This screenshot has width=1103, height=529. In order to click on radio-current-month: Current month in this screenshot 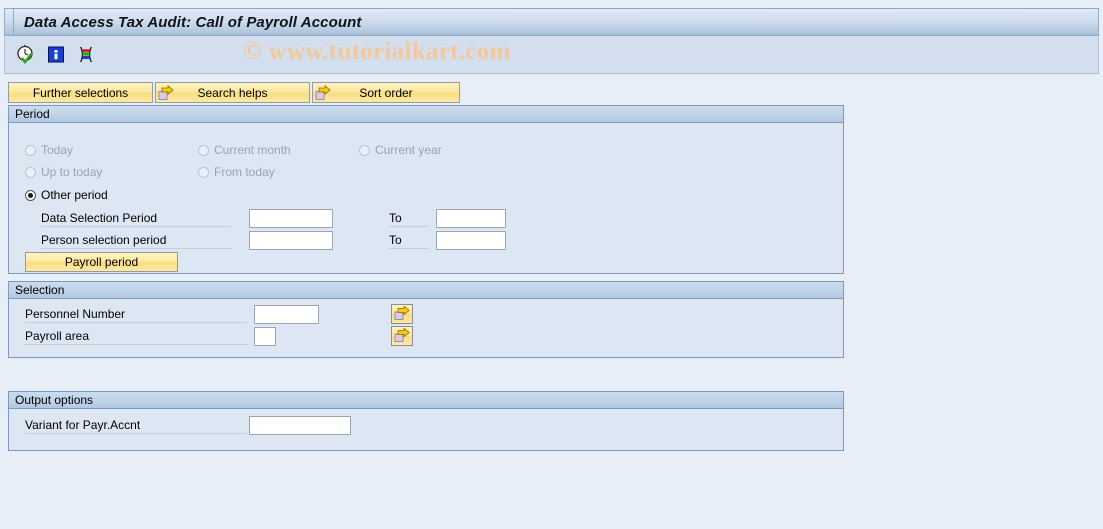, I will do `click(244, 150)`.